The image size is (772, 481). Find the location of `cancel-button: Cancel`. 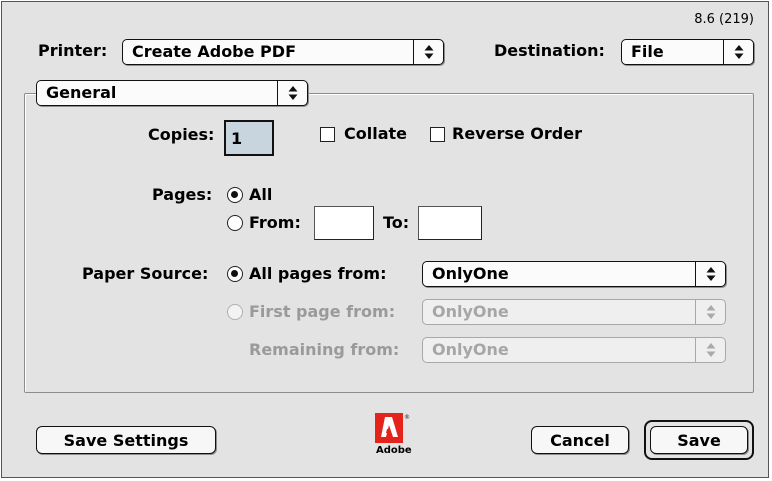

cancel-button: Cancel is located at coordinates (580, 440).